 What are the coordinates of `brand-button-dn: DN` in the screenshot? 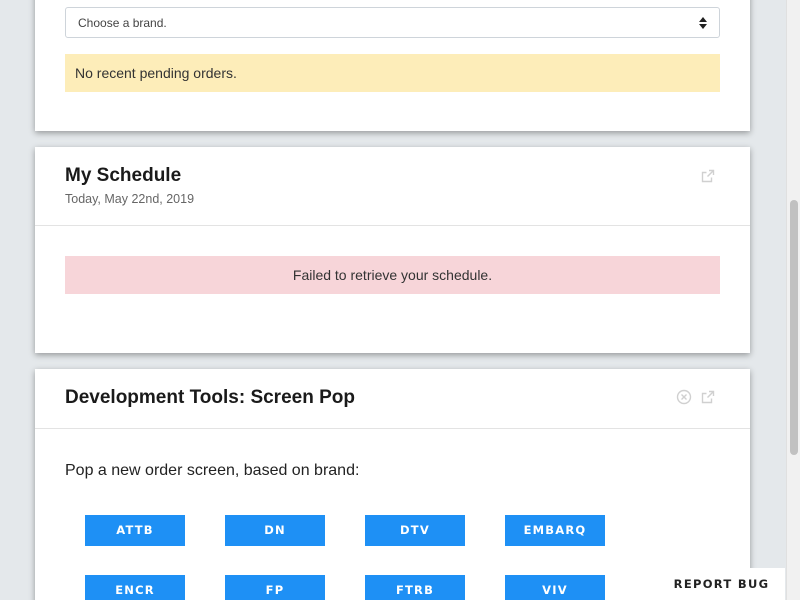 It's located at (275, 530).